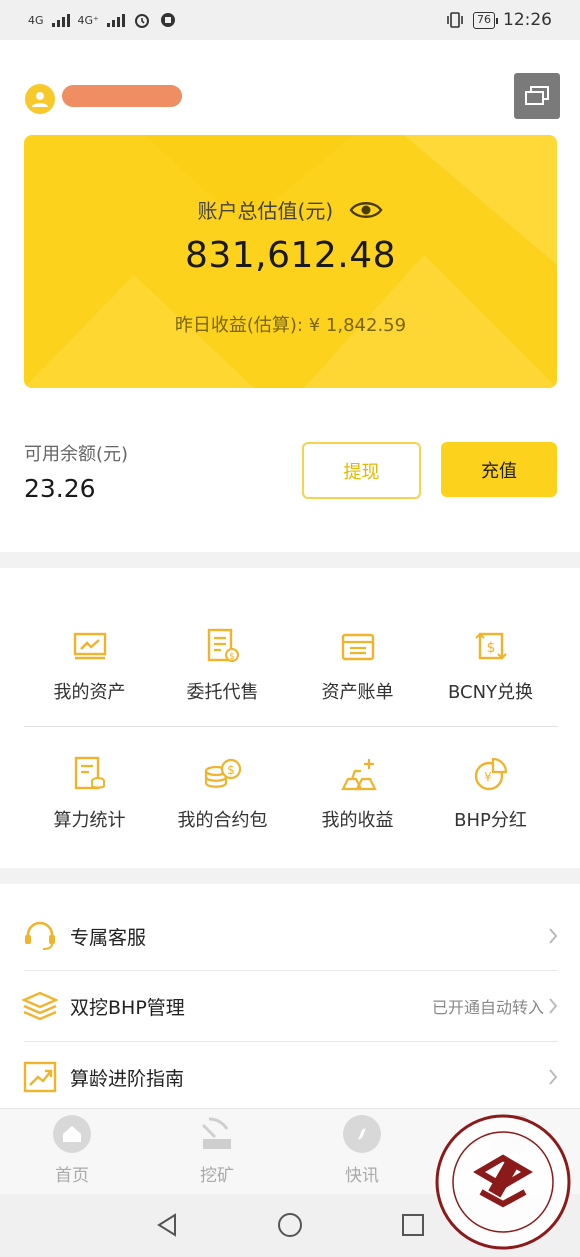 Image resolution: width=580 pixels, height=1257 pixels. I want to click on copy-windows-icon, so click(537, 95).